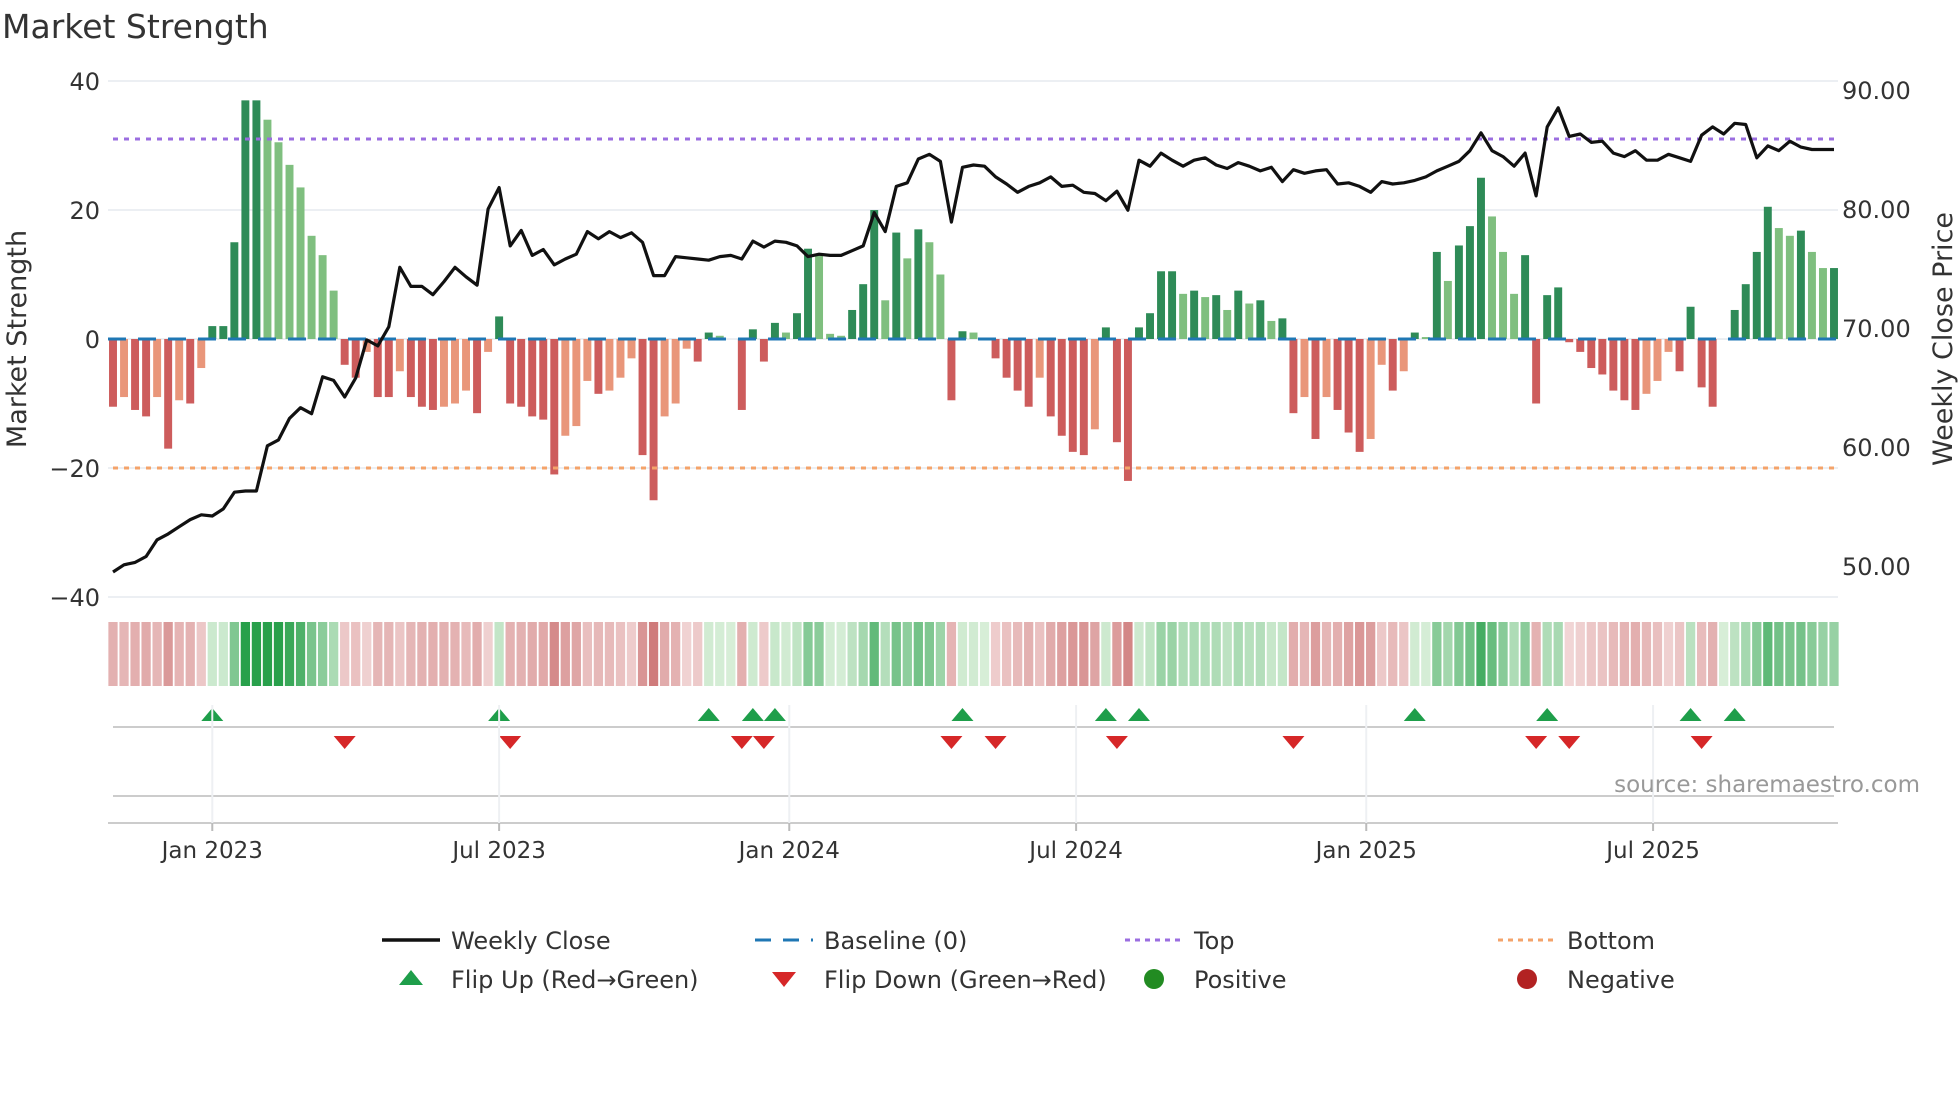 The image size is (1960, 1102). Describe the element at coordinates (895, 941) in the screenshot. I see `legend-label: Baseline (0)` at that location.